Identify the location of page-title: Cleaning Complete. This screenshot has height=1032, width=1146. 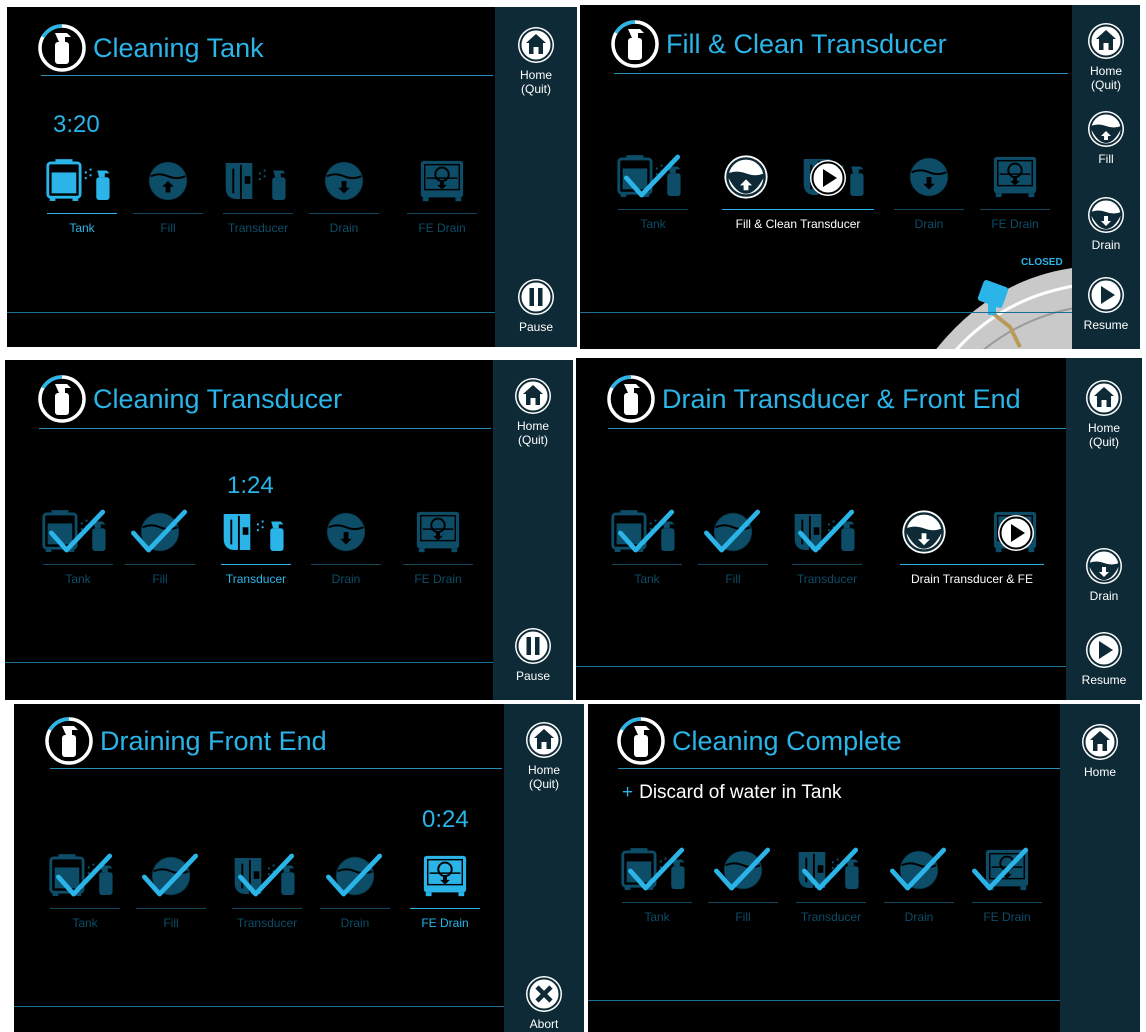
(787, 740).